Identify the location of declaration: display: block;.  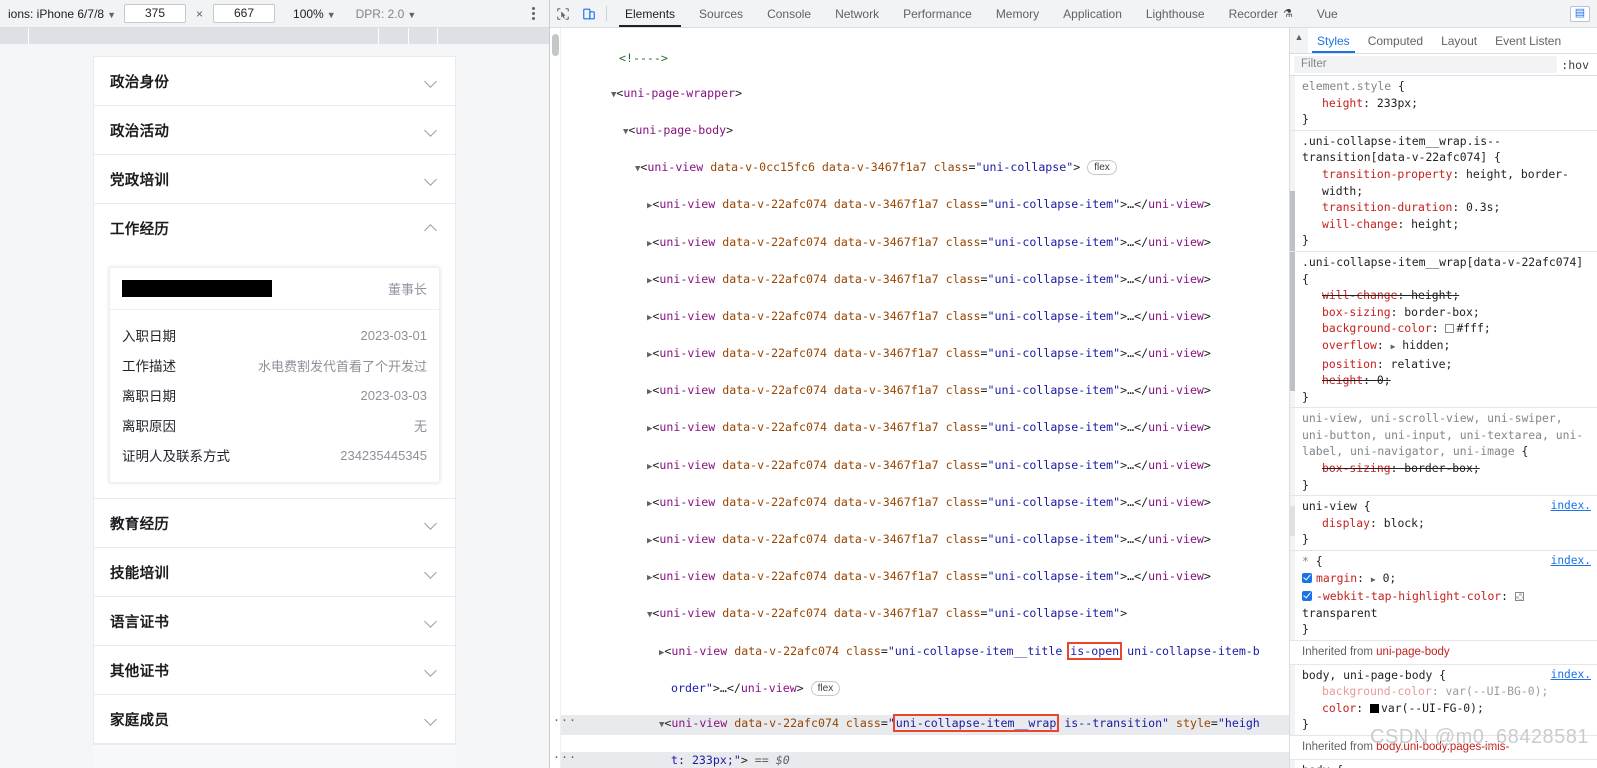
(1446, 523).